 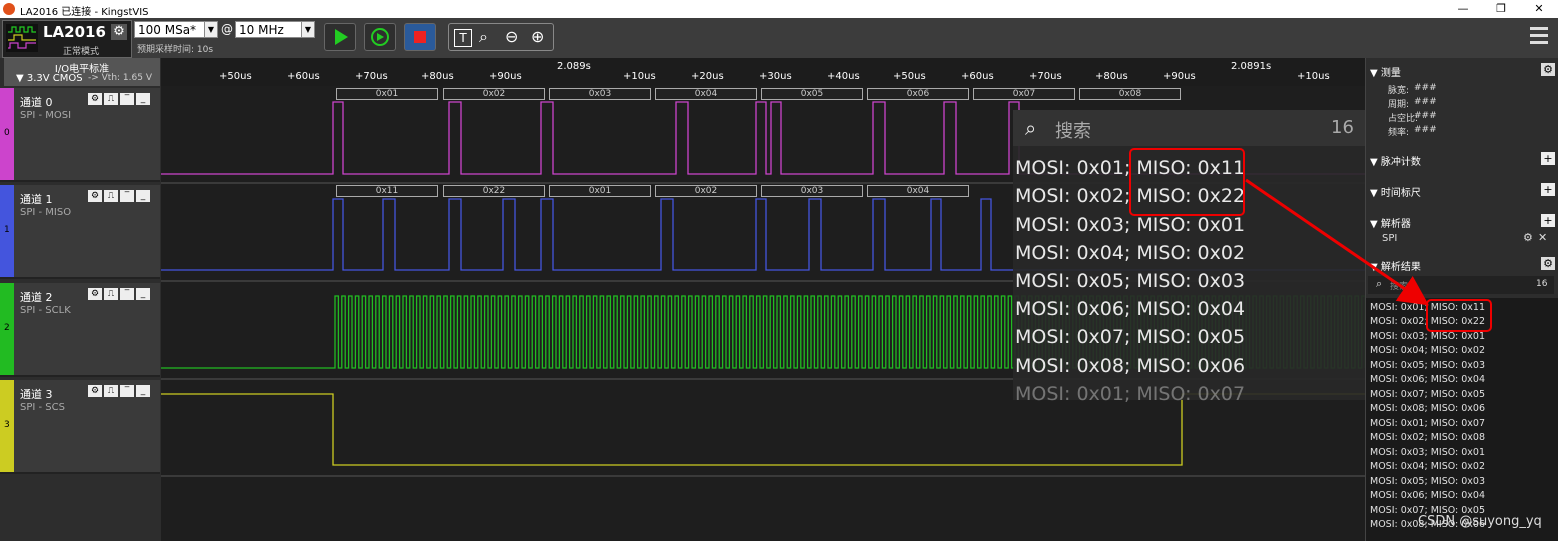 What do you see at coordinates (1480, 521) in the screenshot?
I see `watermark: CSDN @suyong_yq` at bounding box center [1480, 521].